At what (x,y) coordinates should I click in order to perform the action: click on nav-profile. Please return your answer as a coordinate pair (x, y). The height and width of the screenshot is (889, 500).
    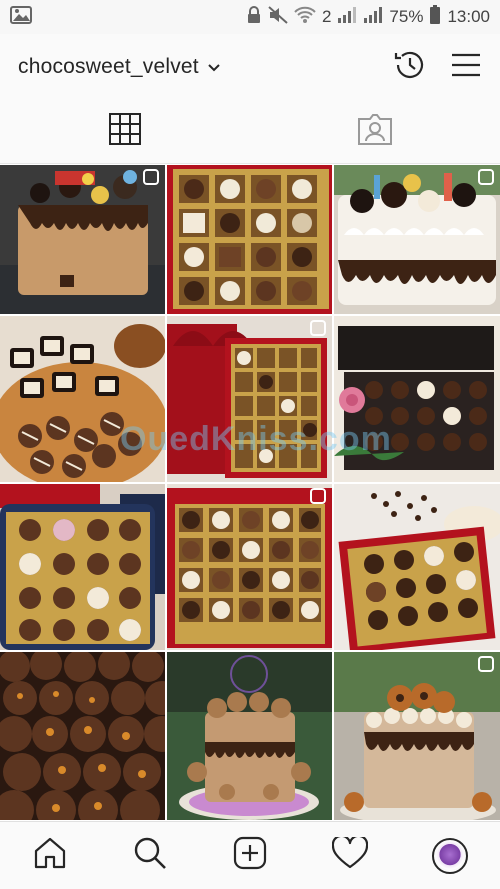
    Looking at the image, I should click on (450, 856).